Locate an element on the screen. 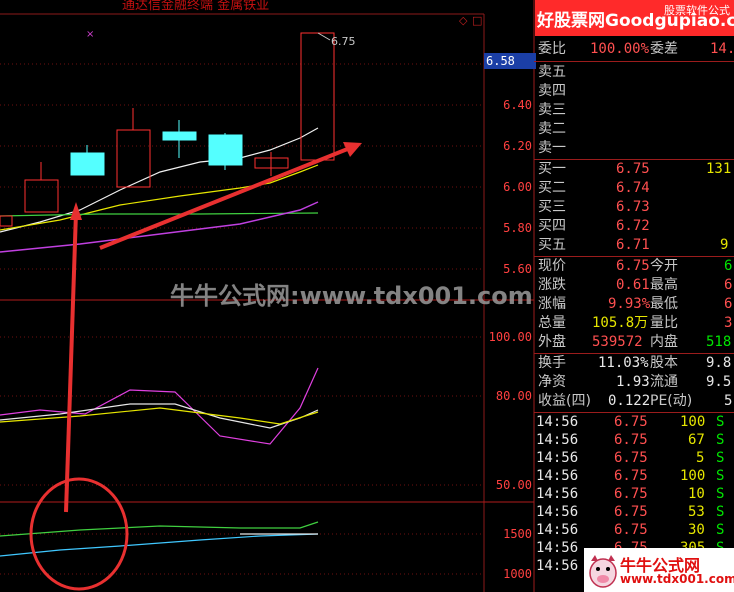 This screenshot has width=734, height=592. stat-label: 涨跌 is located at coordinates (552, 285).